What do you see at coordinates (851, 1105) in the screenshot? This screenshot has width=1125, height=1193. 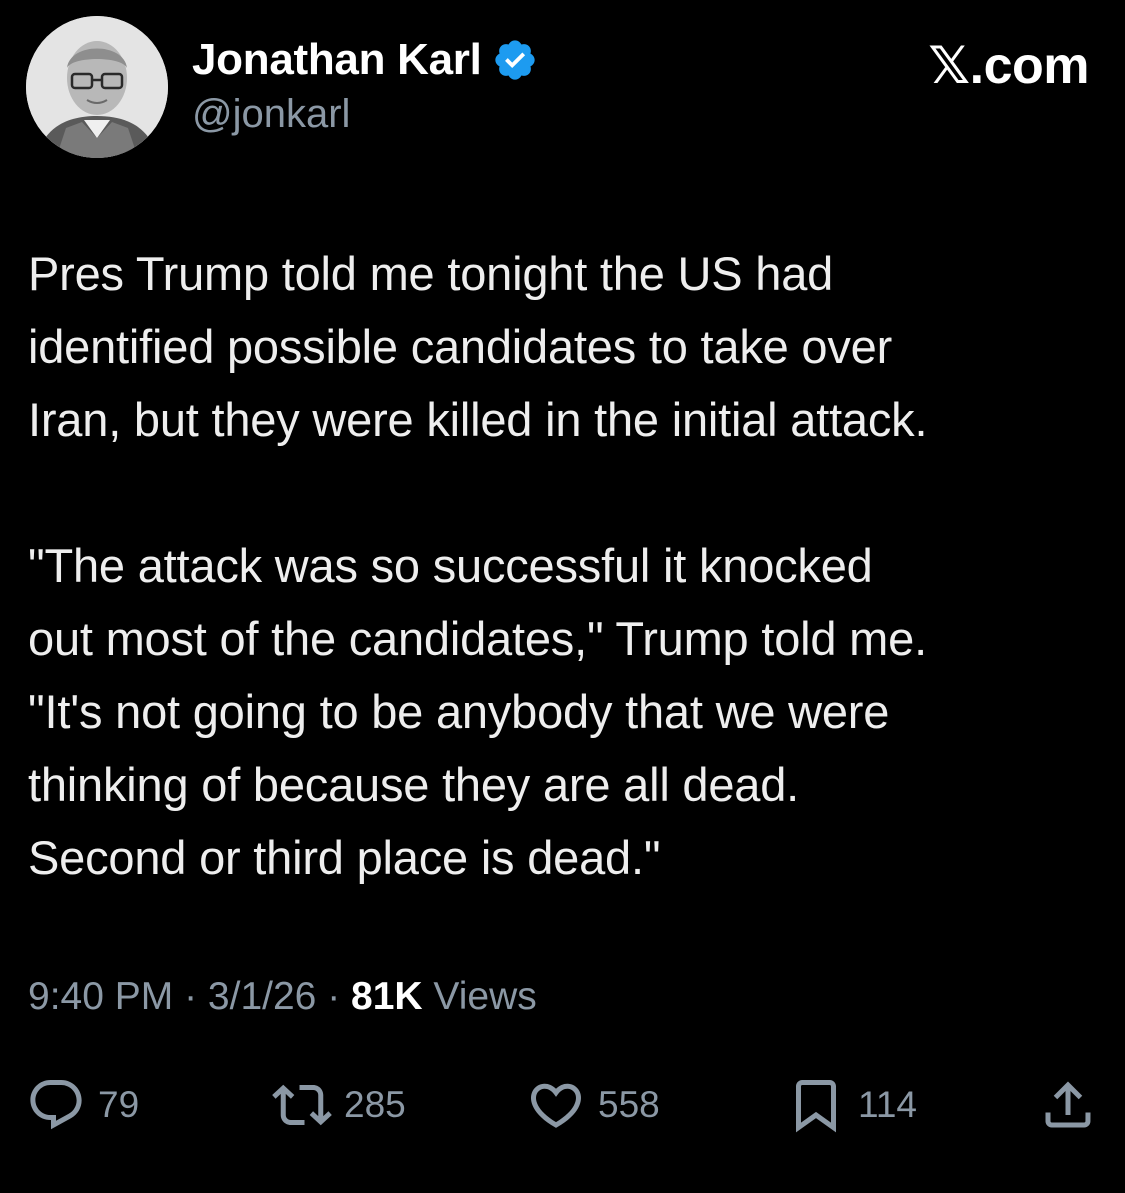 I see `bookmark-button: 114` at bounding box center [851, 1105].